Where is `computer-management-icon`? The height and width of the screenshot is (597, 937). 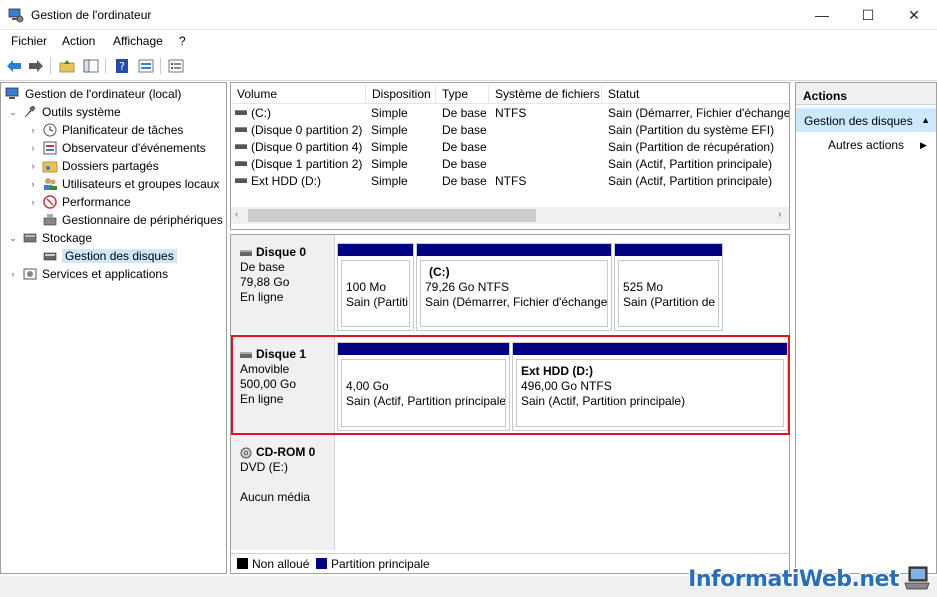
computer-management-icon is located at coordinates (16, 15).